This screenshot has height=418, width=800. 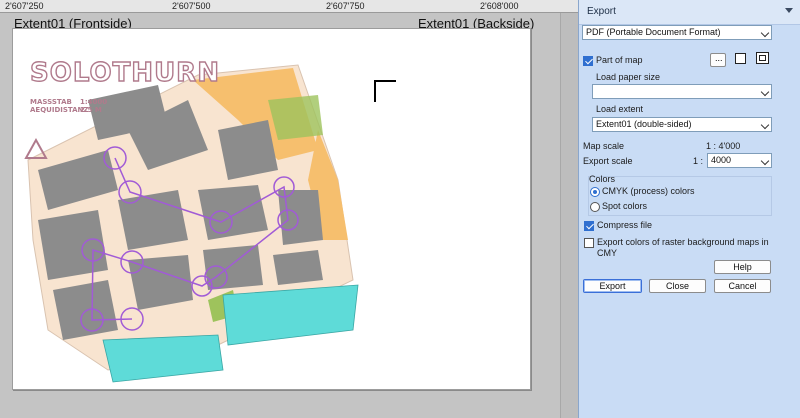 What do you see at coordinates (589, 226) in the screenshot?
I see `compress-file-checkbox` at bounding box center [589, 226].